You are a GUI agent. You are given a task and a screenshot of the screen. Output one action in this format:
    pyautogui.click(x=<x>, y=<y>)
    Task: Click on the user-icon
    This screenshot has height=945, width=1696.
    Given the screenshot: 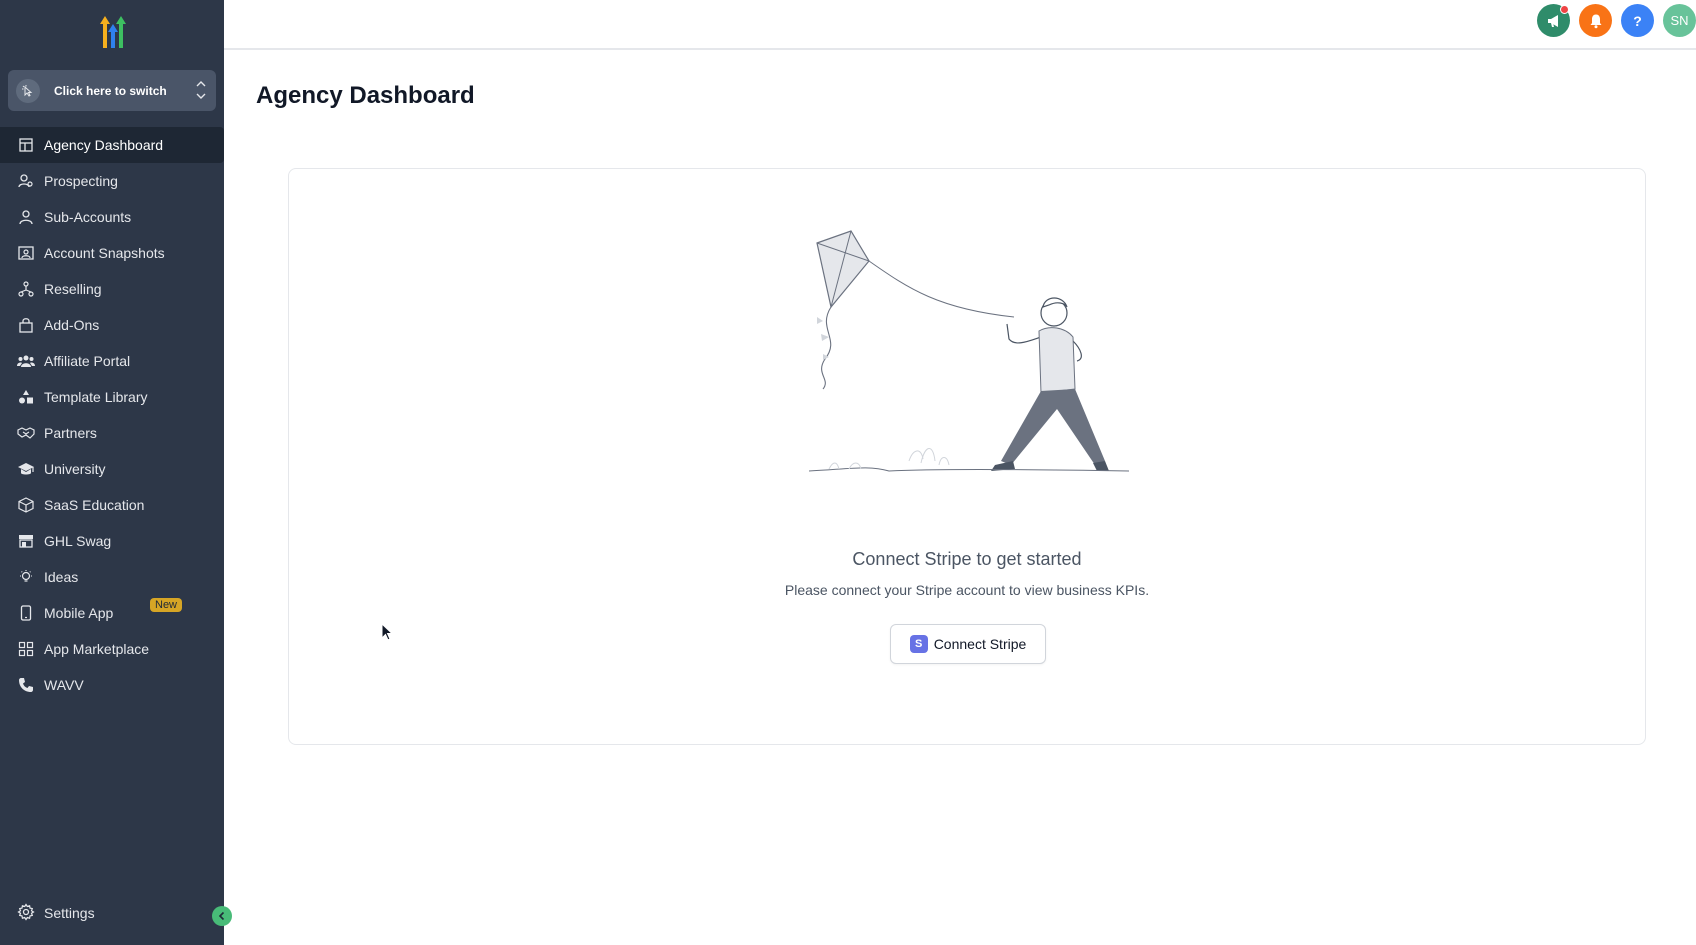 What is the action you would take?
    pyautogui.click(x=26, y=217)
    